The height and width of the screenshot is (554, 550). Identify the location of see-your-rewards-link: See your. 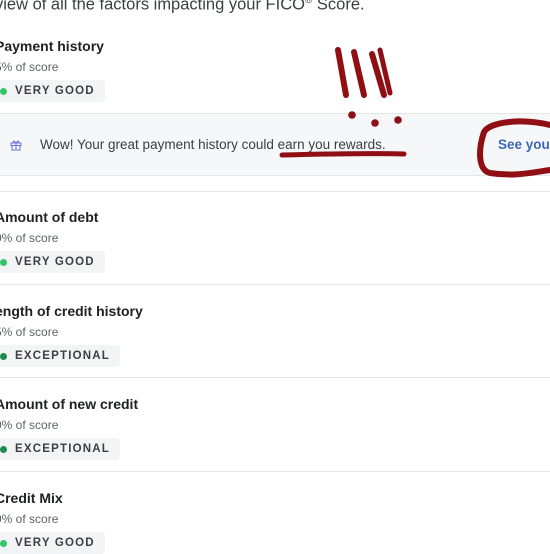
(524, 144).